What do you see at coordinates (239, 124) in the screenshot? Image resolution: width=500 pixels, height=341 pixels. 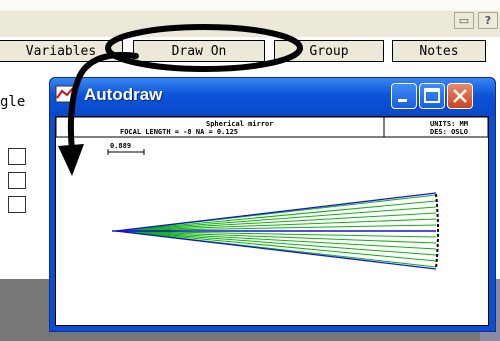 I see `drawing-title: Spherical mirror` at bounding box center [239, 124].